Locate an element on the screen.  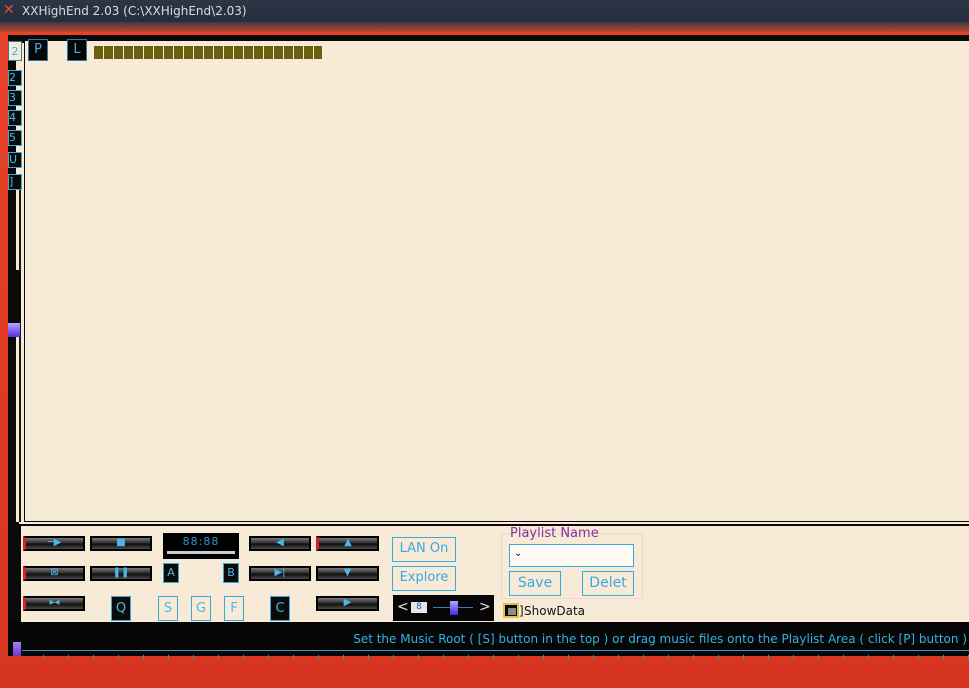
play-icon: ▶ is located at coordinates (347, 602).